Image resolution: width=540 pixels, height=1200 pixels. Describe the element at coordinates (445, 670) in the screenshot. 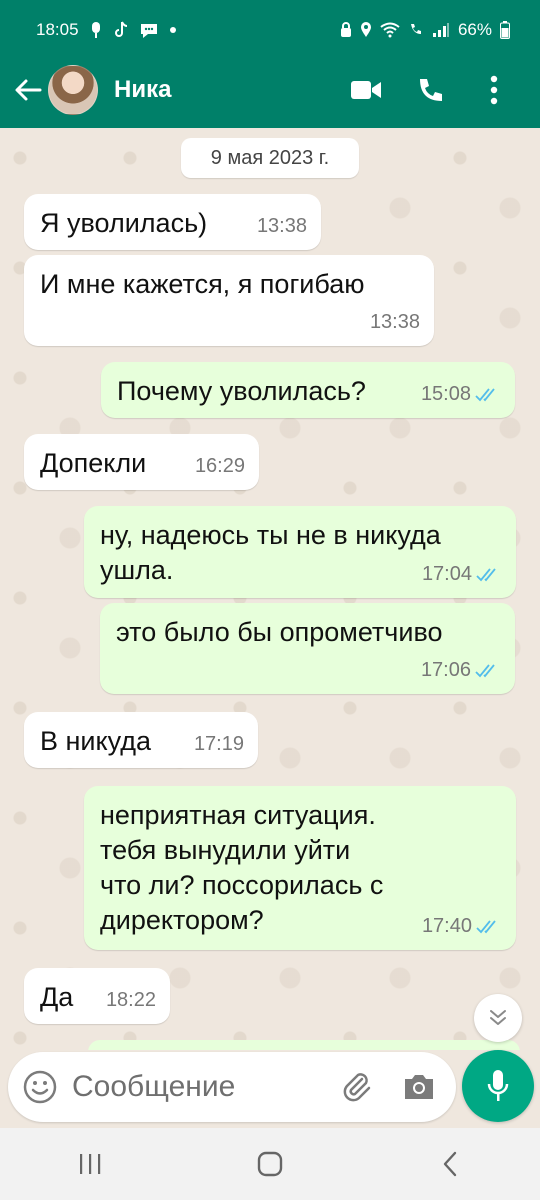

I see `message-time: 17:06` at that location.